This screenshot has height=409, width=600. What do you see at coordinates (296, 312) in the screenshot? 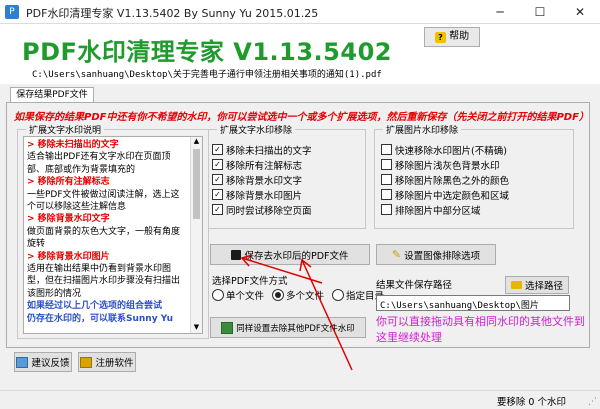
I see `annotation-arrows` at bounding box center [296, 312].